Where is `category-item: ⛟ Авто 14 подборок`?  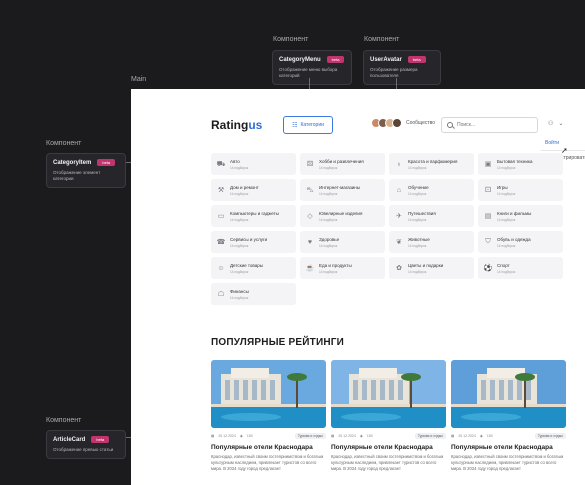
category-item: ⛟ Авто 14 подборок is located at coordinates (253, 164).